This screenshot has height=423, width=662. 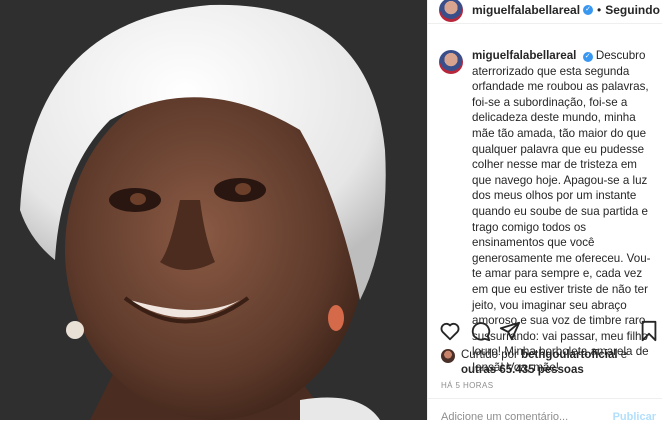 What do you see at coordinates (450, 331) in the screenshot?
I see `heart-icon` at bounding box center [450, 331].